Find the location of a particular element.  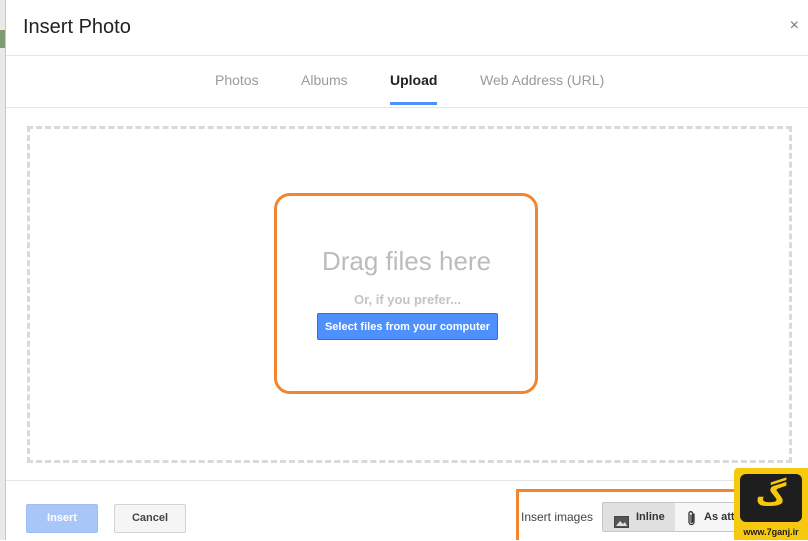

dialog-title: Insert Photo is located at coordinates (77, 27).